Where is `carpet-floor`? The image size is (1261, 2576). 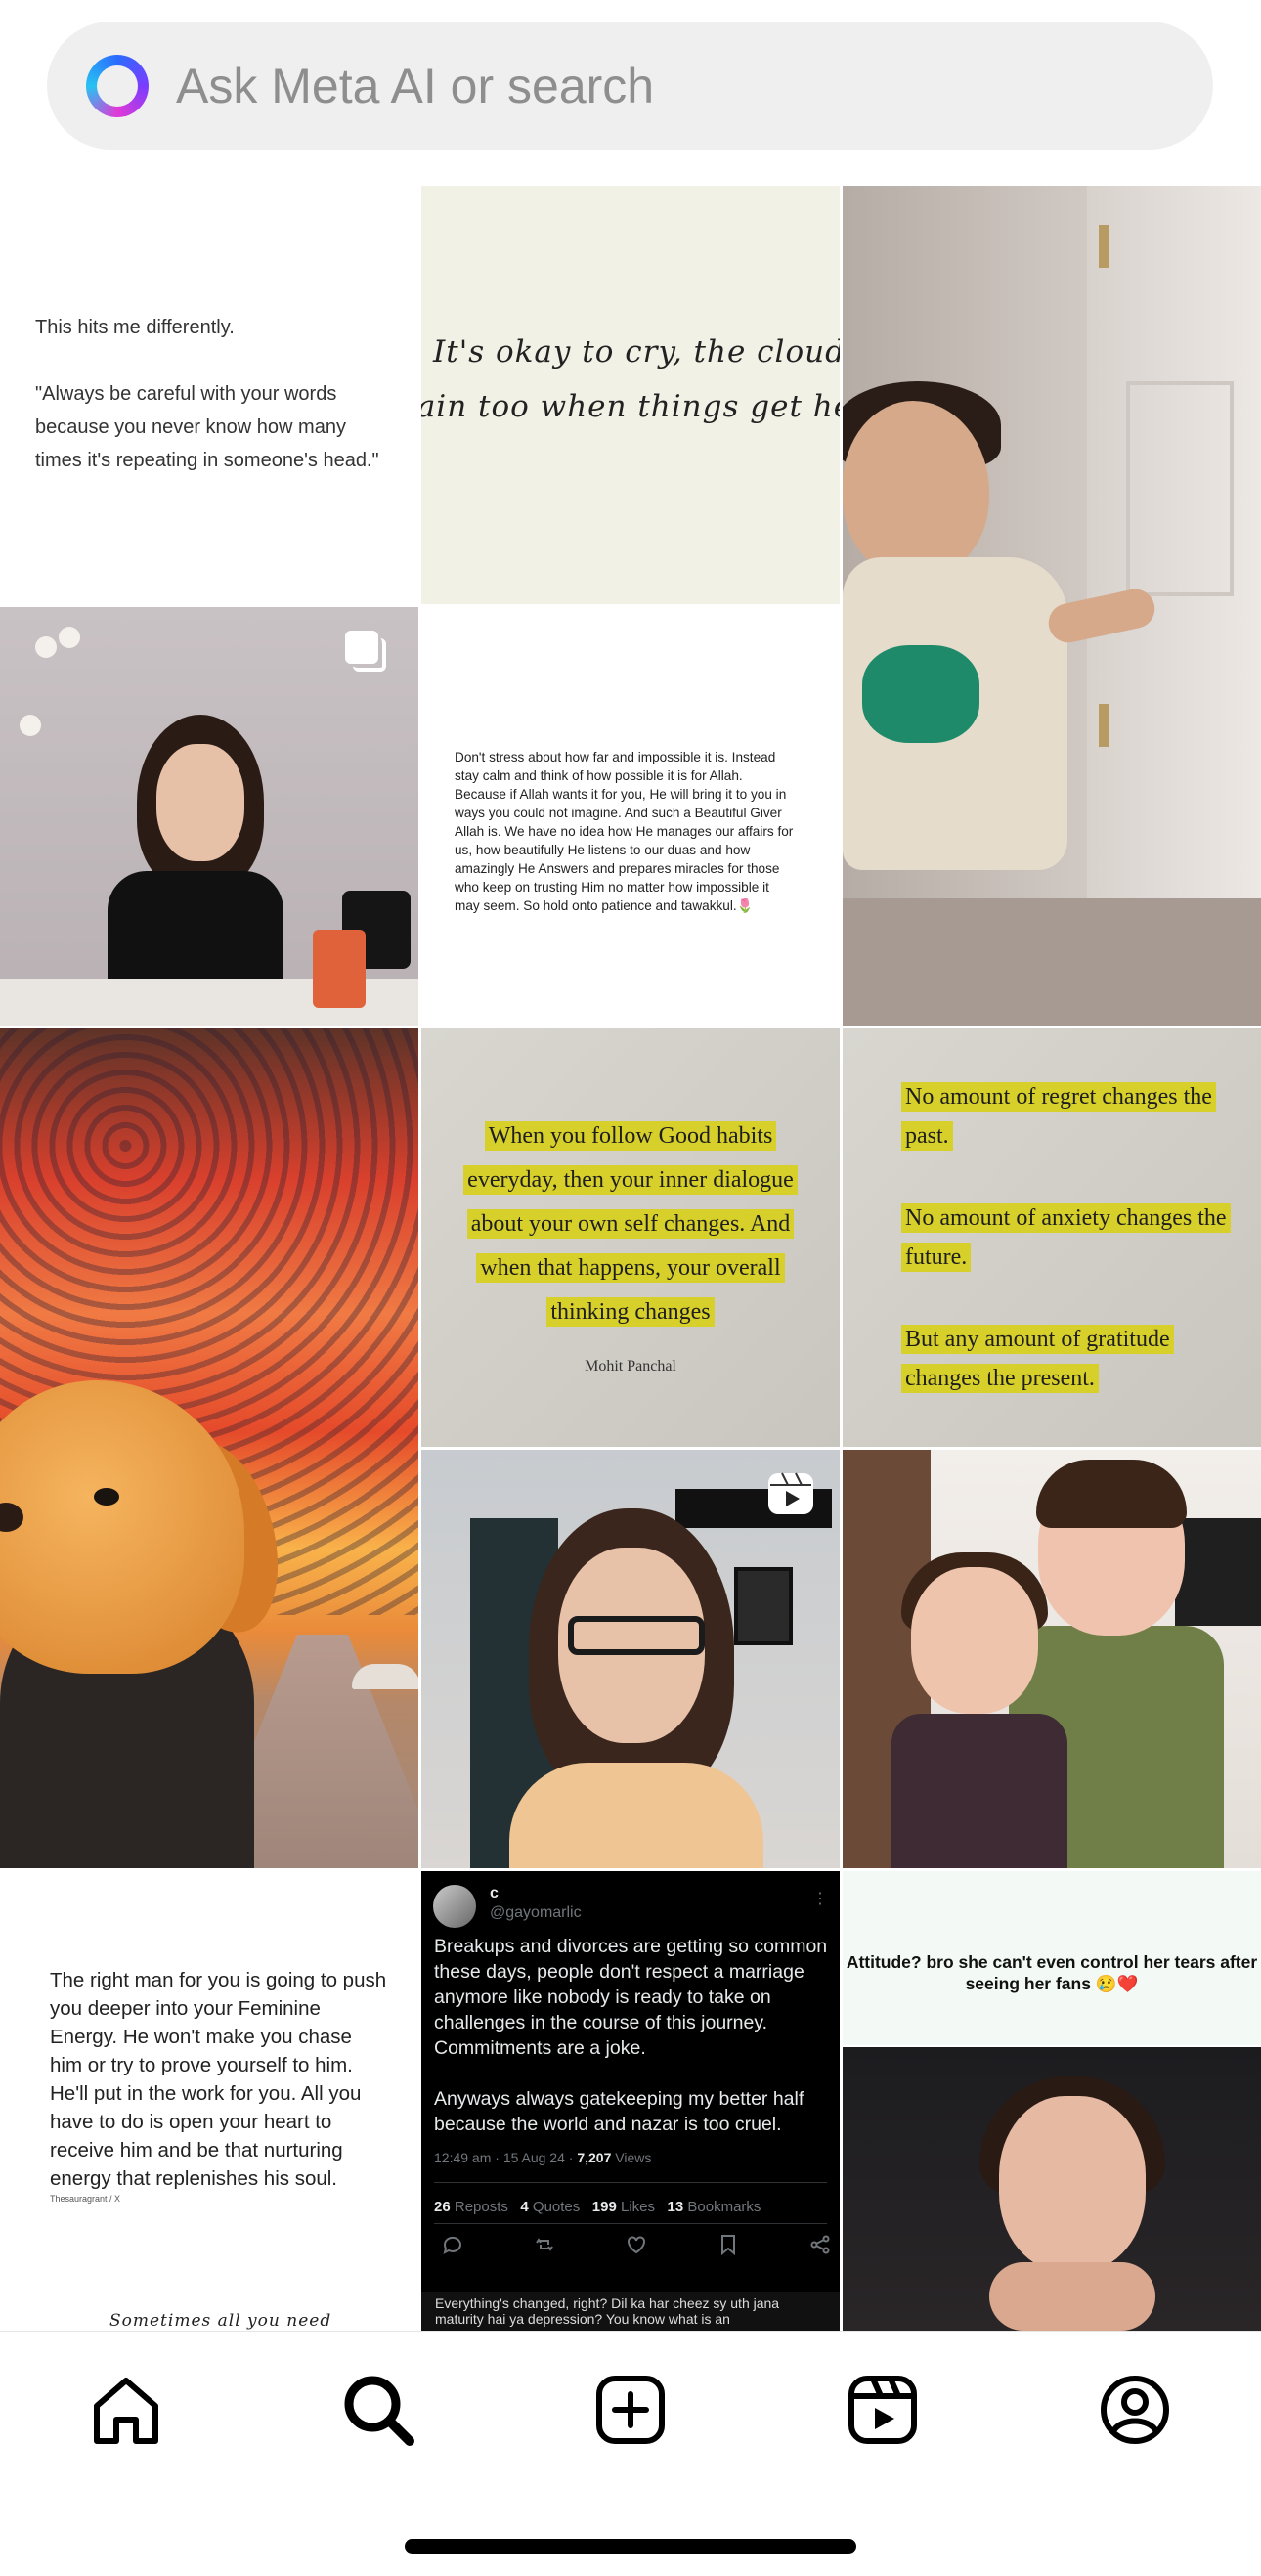
carpet-floor is located at coordinates (1052, 962).